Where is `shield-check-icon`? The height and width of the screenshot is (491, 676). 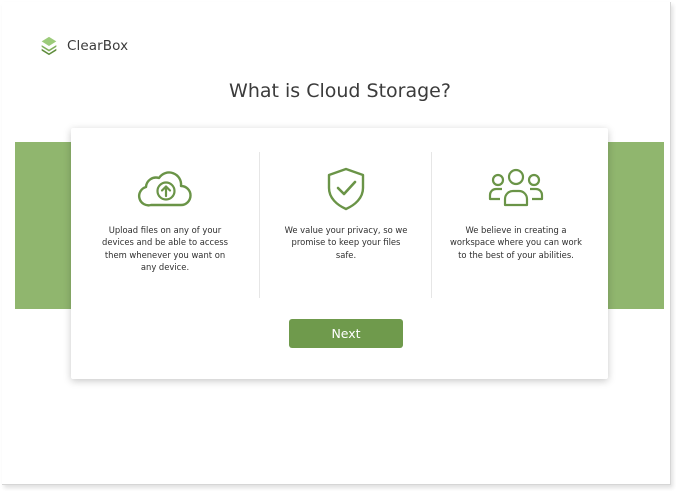 shield-check-icon is located at coordinates (346, 189).